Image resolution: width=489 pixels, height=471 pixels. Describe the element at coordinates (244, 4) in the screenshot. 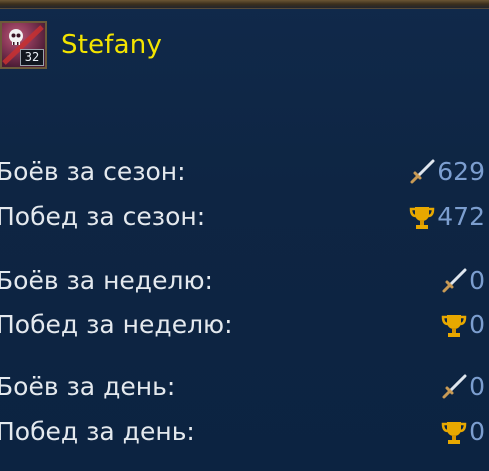

I see `panel-top-border` at that location.